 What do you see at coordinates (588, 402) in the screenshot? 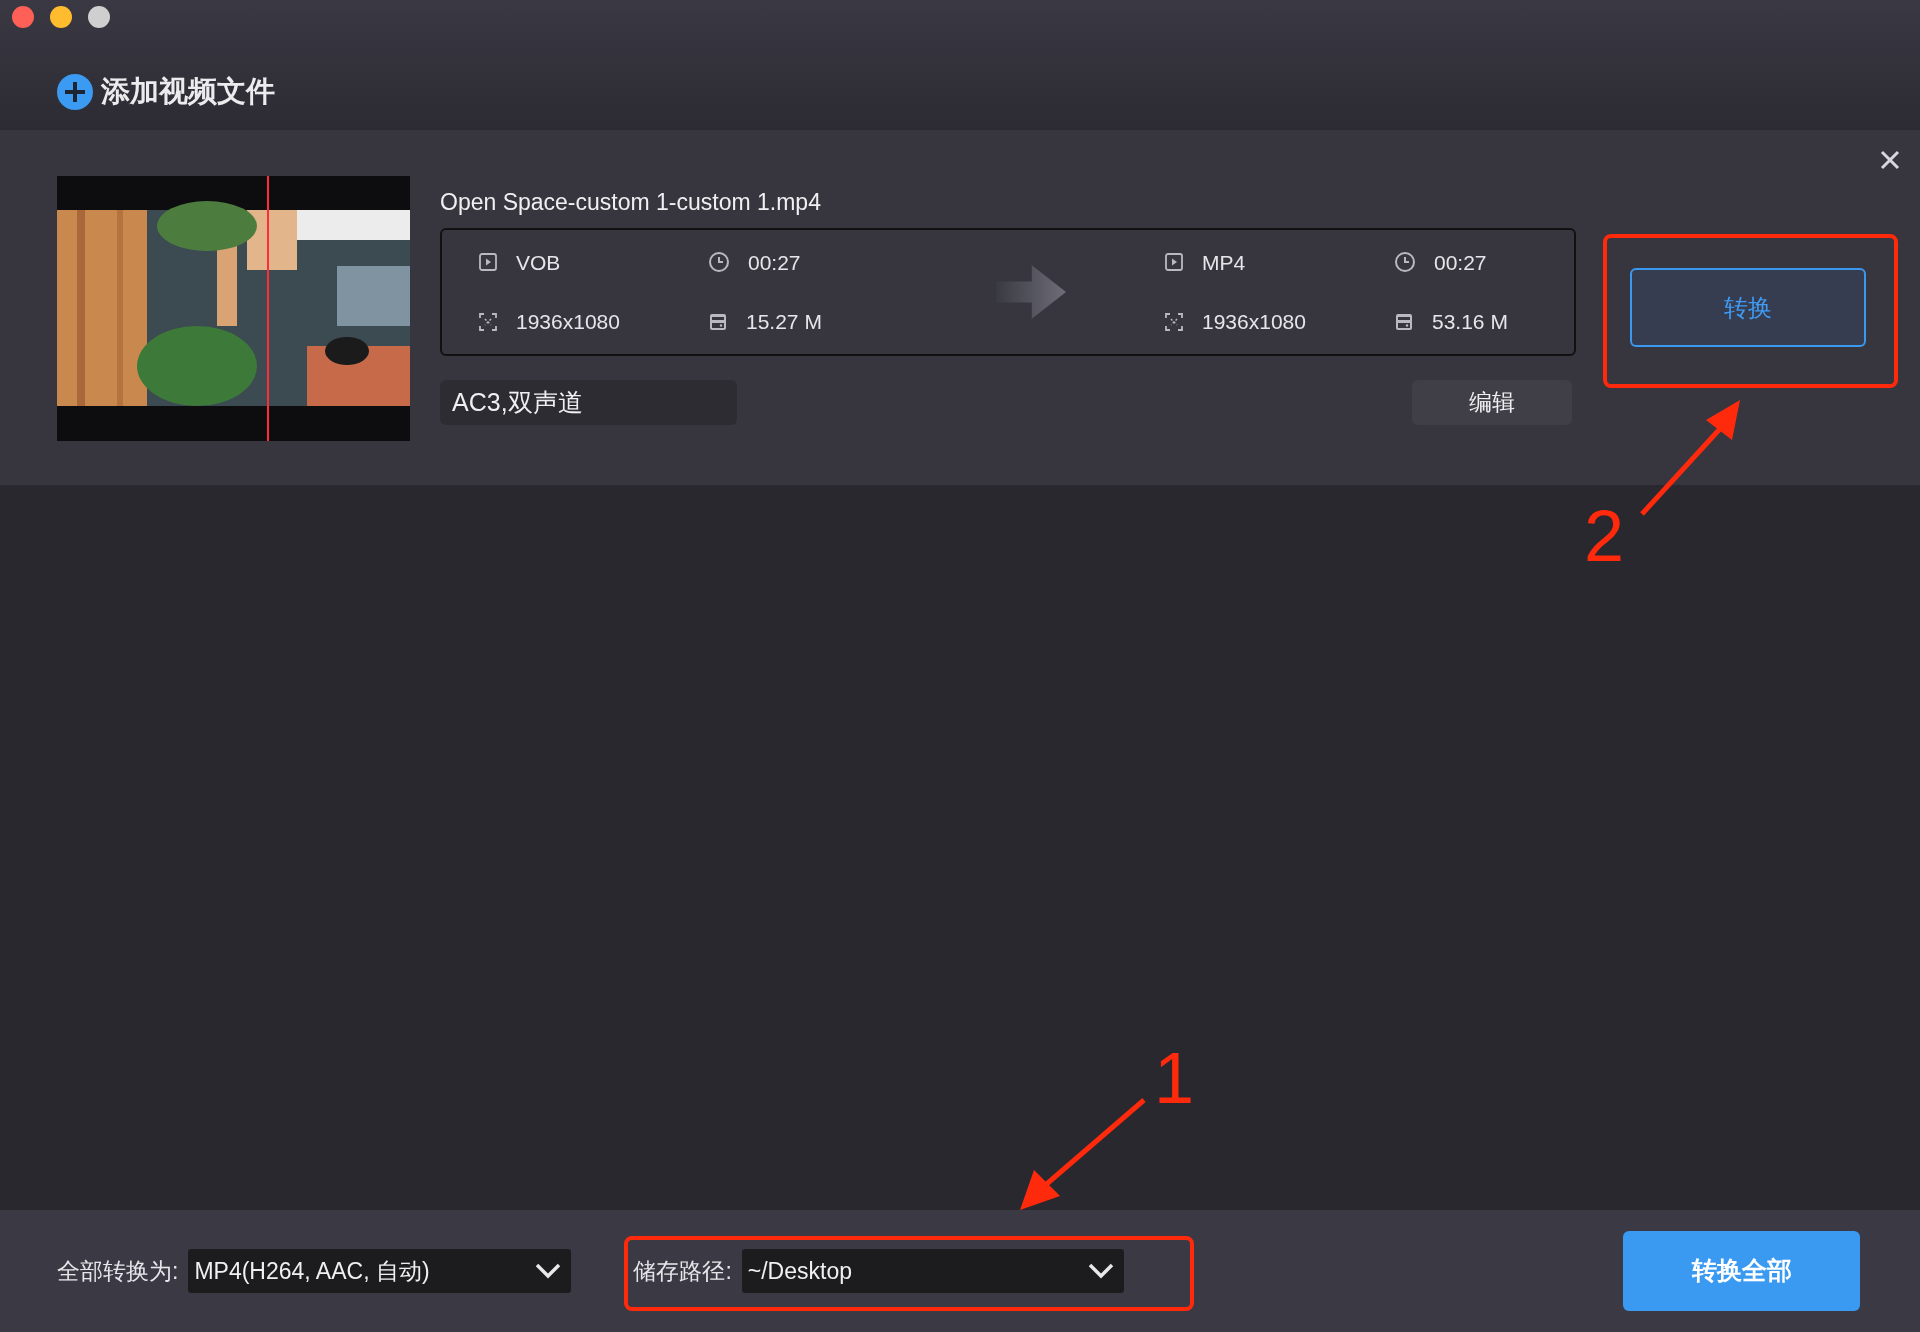
I see `audio-field: AC3,双声道` at bounding box center [588, 402].